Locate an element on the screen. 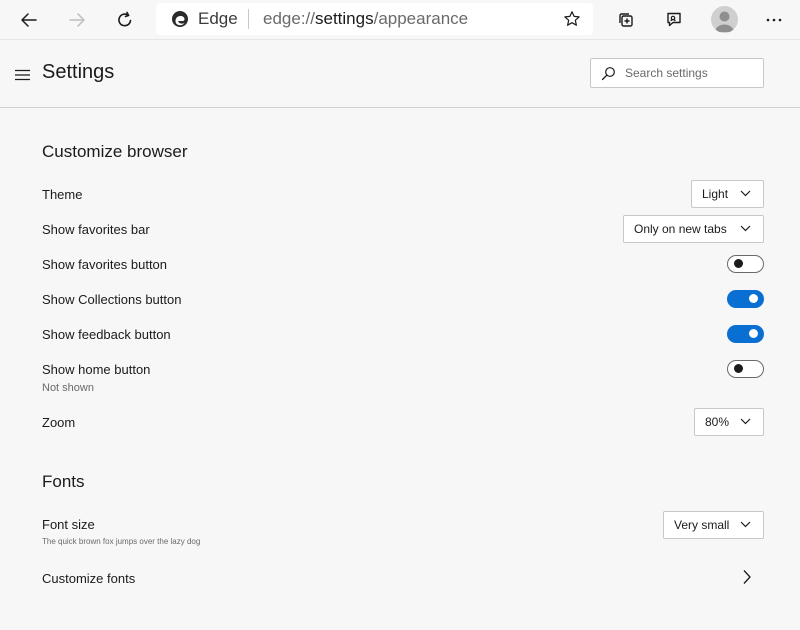 The width and height of the screenshot is (800, 630). back-button is located at coordinates (29, 20).